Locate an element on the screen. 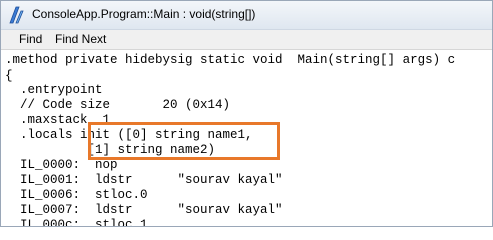 The image size is (493, 240). code-line: .entrypoint is located at coordinates (54, 90).